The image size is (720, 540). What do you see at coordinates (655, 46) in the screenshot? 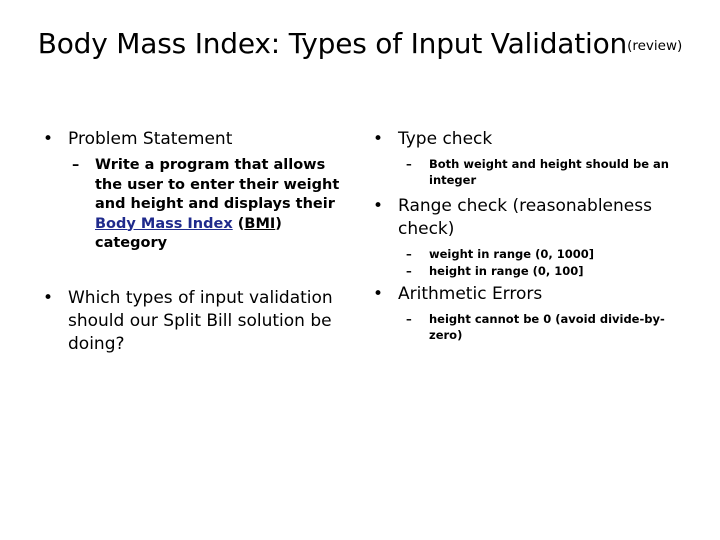
I see `page-title-suffix: (review)` at bounding box center [655, 46].